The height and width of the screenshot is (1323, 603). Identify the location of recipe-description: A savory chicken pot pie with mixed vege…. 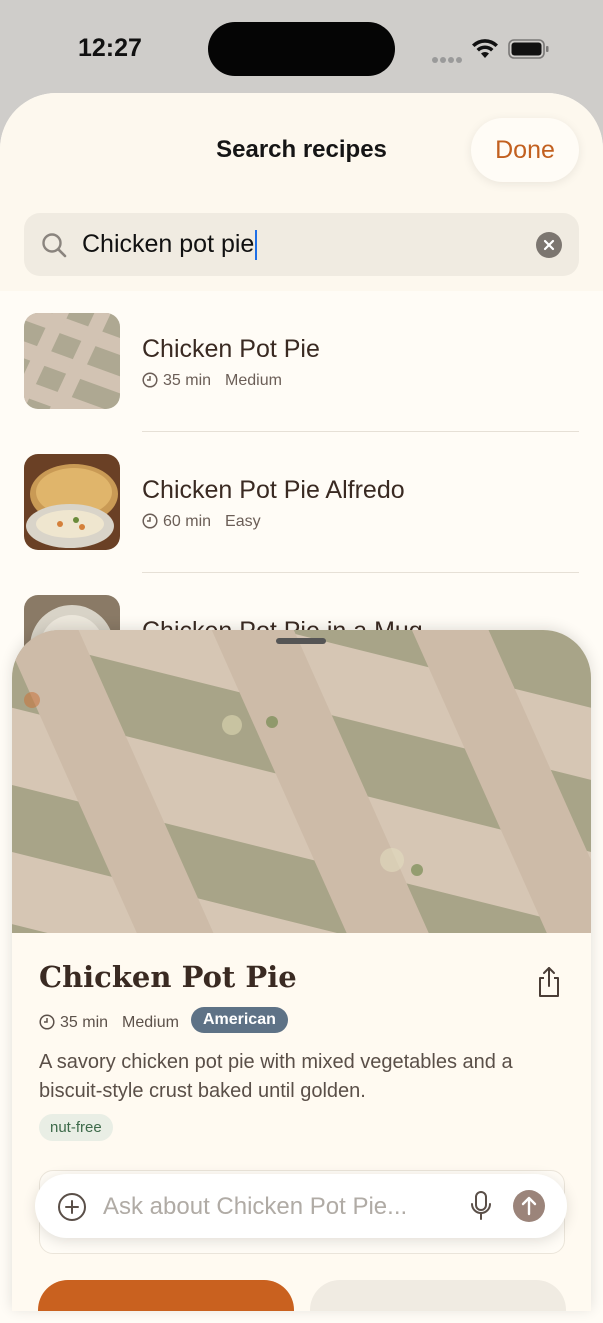
(276, 1076).